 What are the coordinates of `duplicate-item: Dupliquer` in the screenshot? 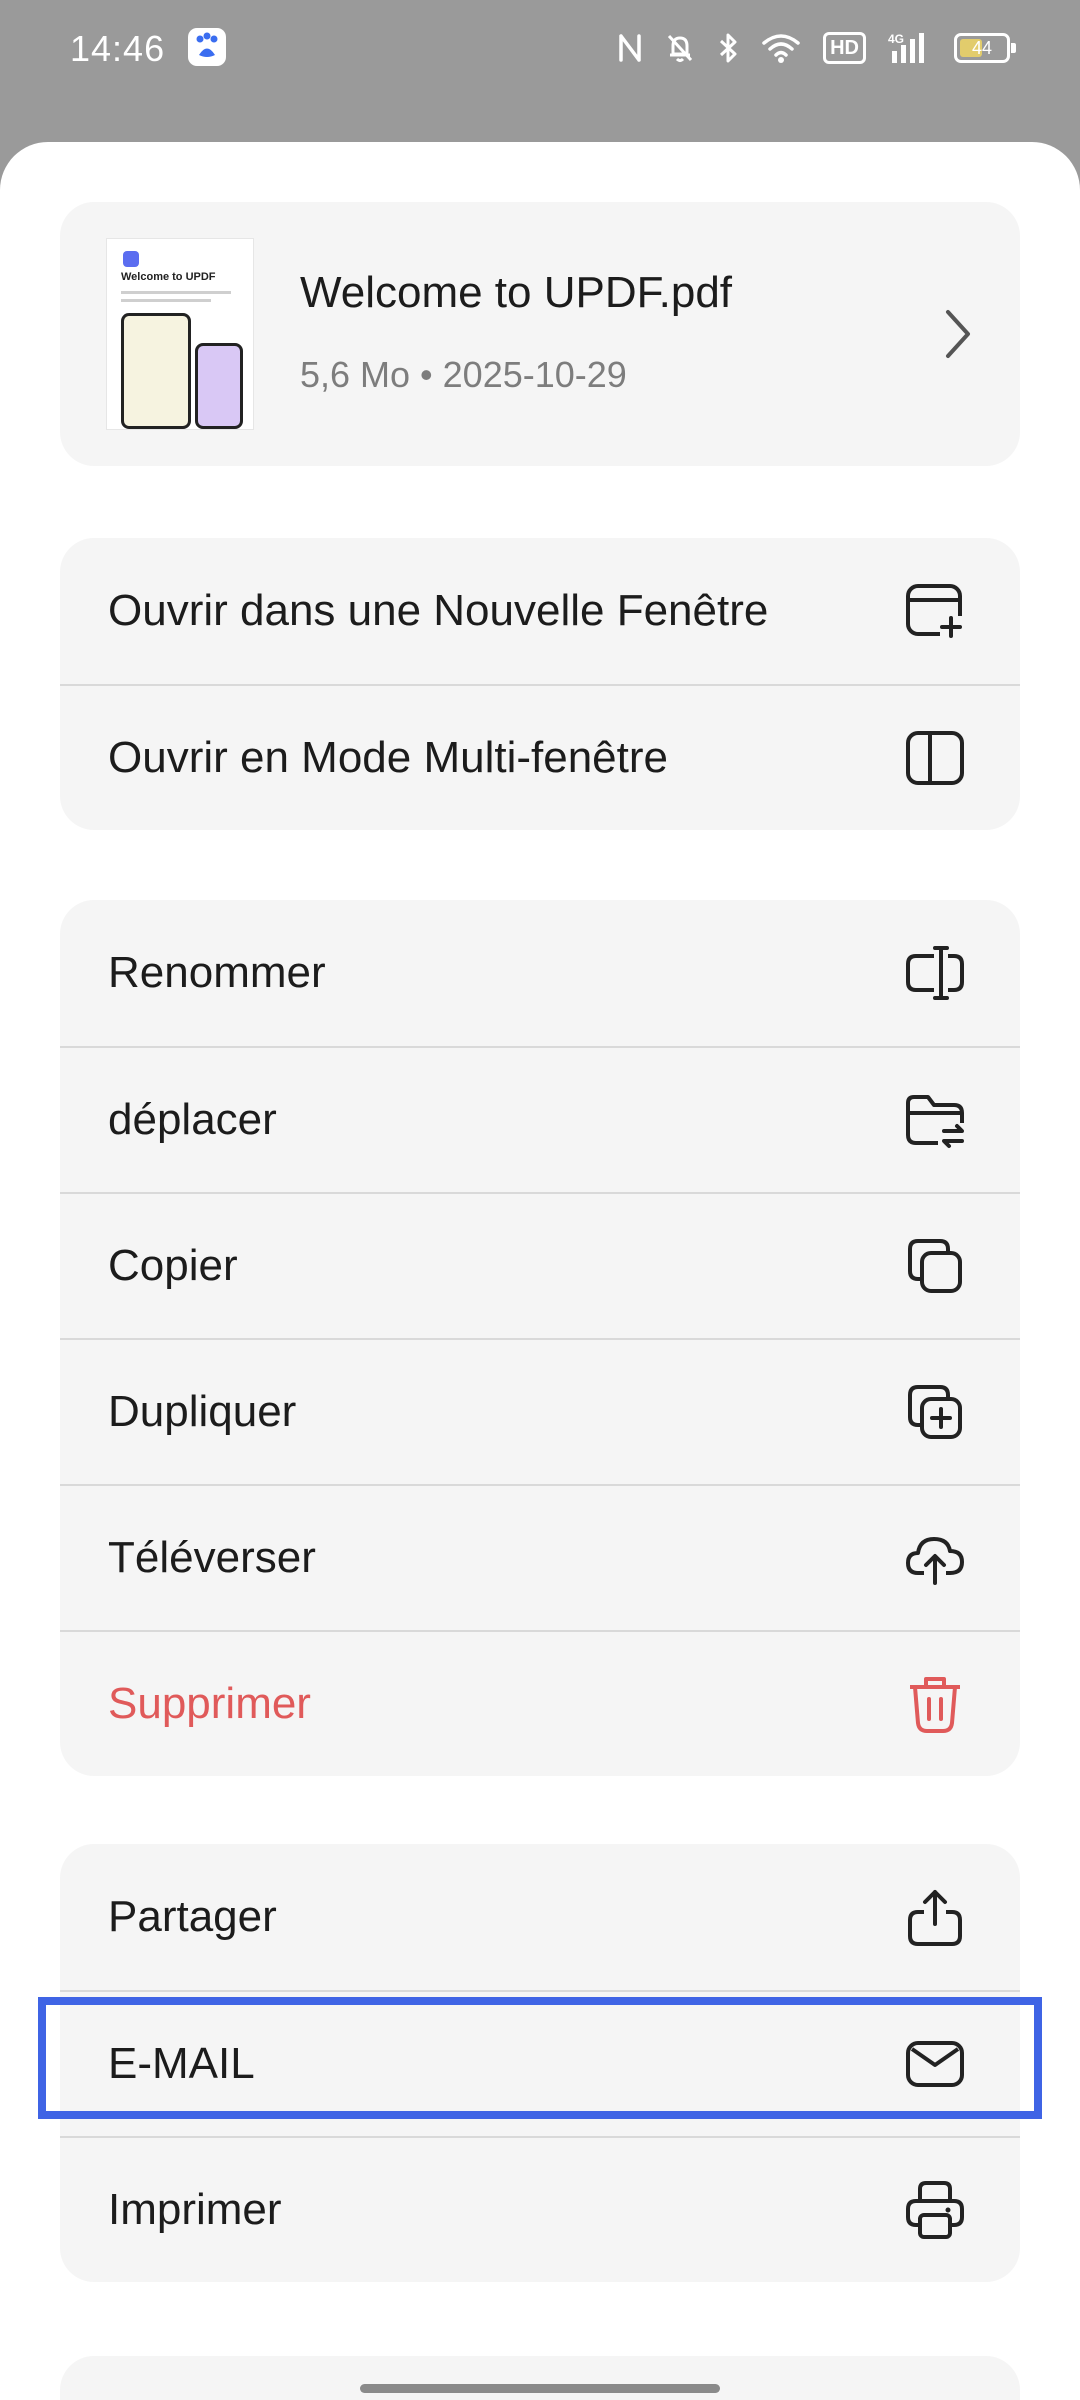 It's located at (540, 1411).